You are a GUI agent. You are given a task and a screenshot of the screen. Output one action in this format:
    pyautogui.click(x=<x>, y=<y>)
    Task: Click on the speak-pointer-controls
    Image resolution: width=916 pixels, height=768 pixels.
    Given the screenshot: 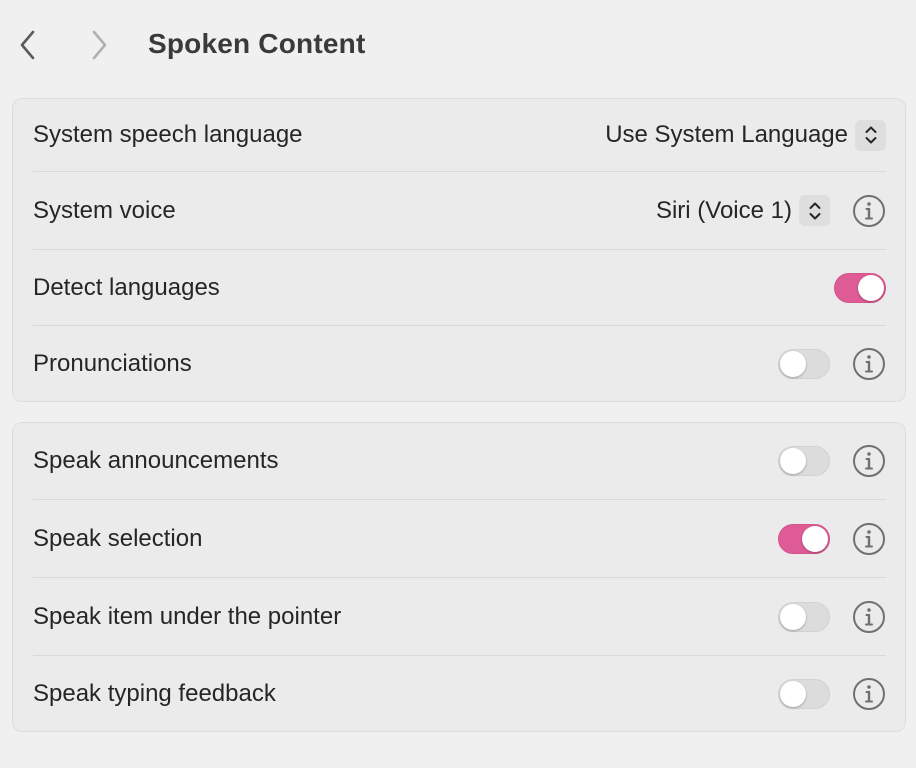 What is the action you would take?
    pyautogui.click(x=832, y=617)
    